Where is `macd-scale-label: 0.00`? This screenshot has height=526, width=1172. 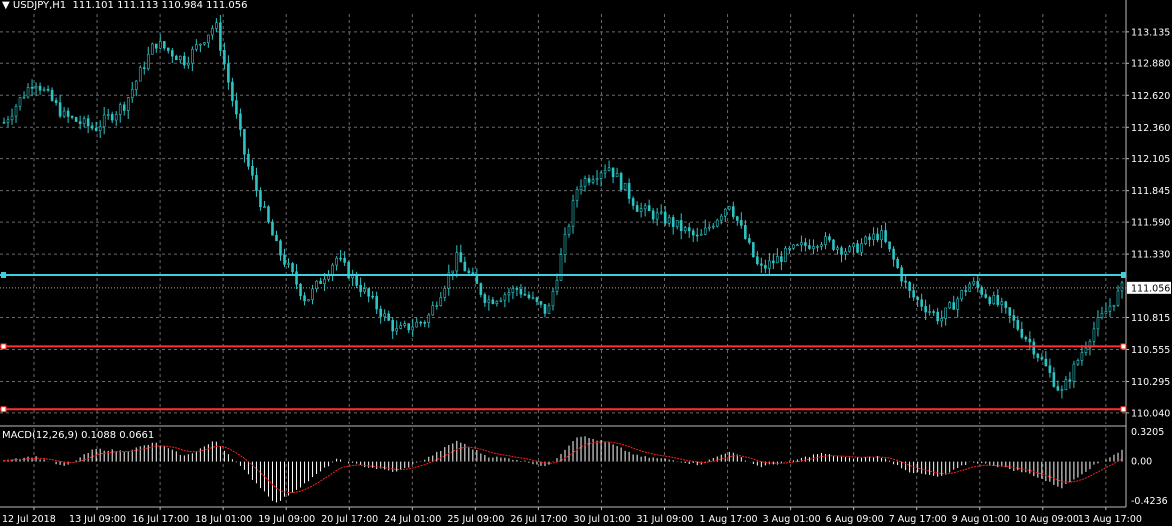
macd-scale-label: 0.00 is located at coordinates (1141, 462).